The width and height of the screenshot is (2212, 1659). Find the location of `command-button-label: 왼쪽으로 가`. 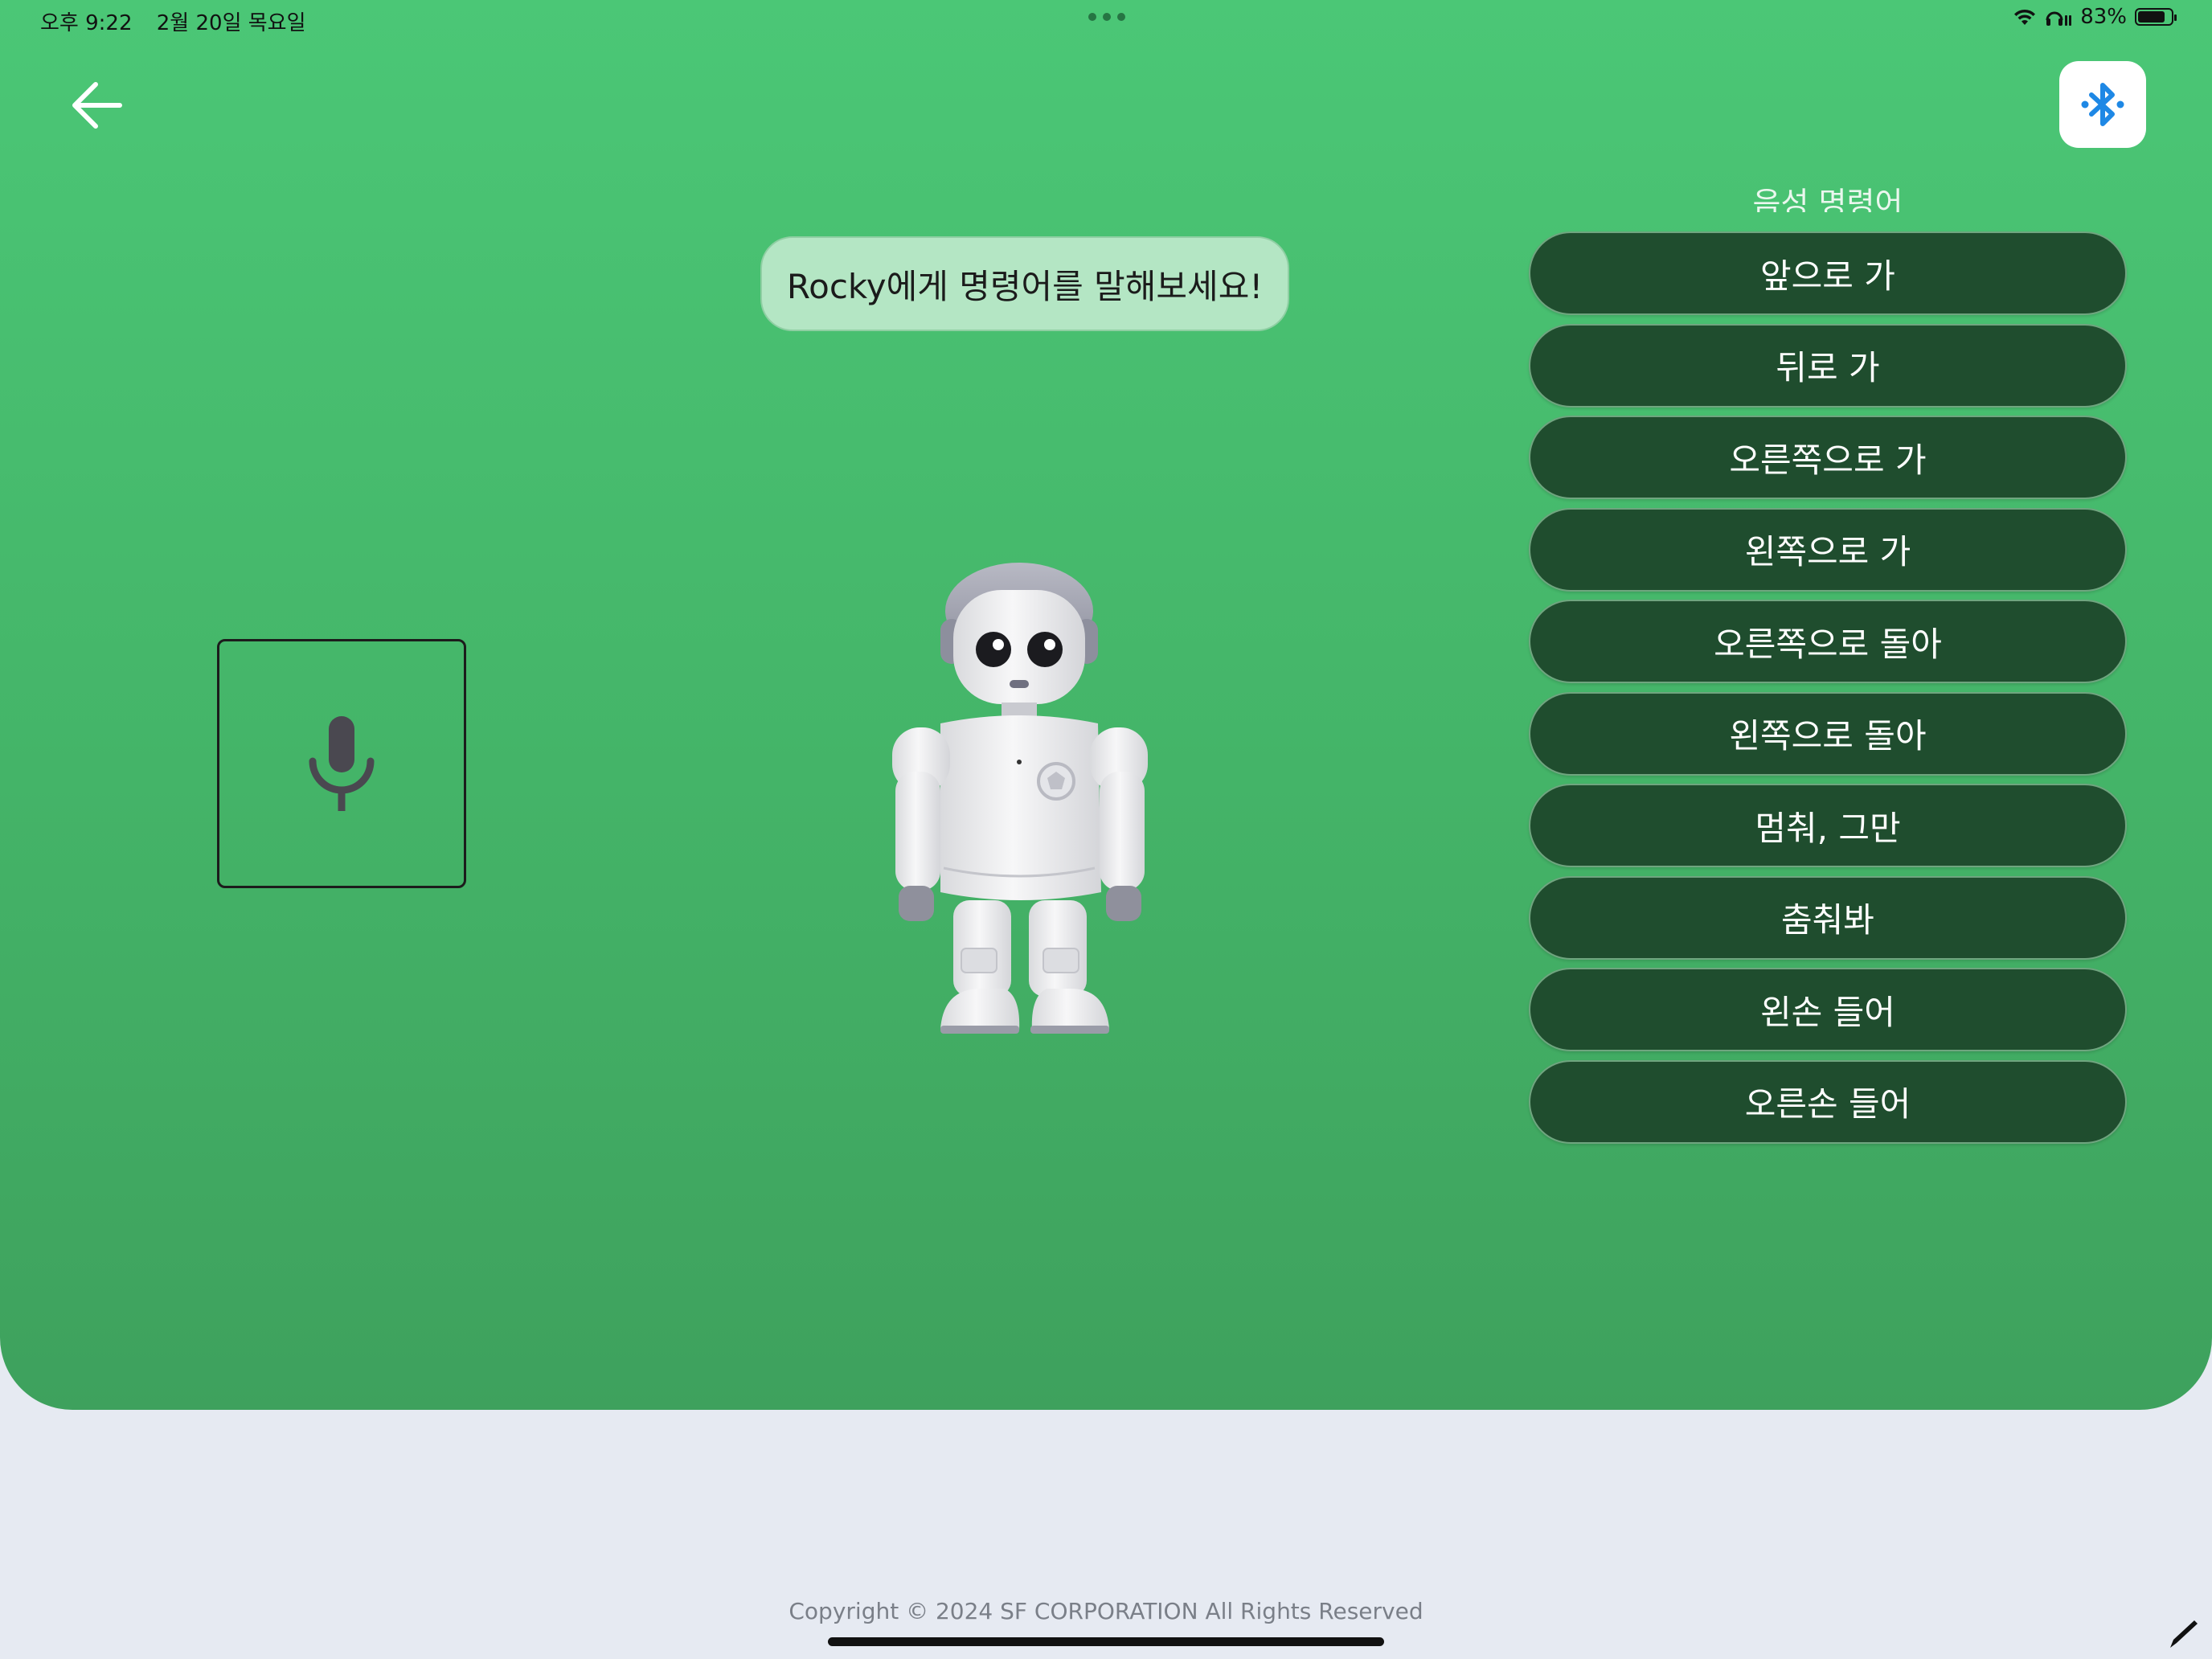

command-button-label: 왼쪽으로 가 is located at coordinates (1828, 551).